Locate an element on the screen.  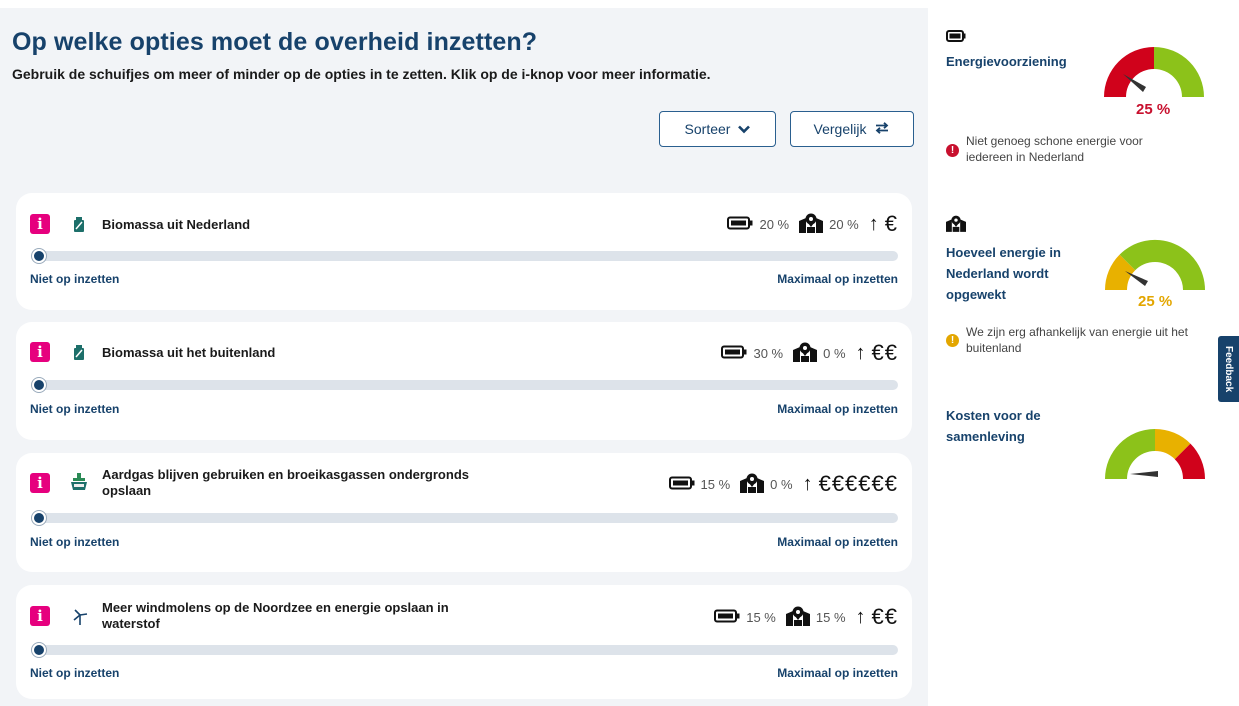
option-metrics: 20 % 20 % ↑ € is located at coordinates (812, 224).